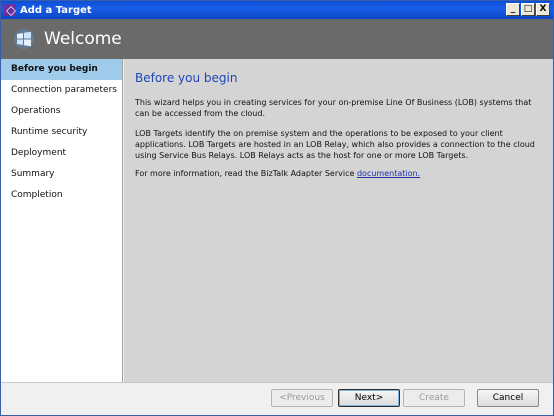  What do you see at coordinates (24, 39) in the screenshot?
I see `windows-azure-logo-icon` at bounding box center [24, 39].